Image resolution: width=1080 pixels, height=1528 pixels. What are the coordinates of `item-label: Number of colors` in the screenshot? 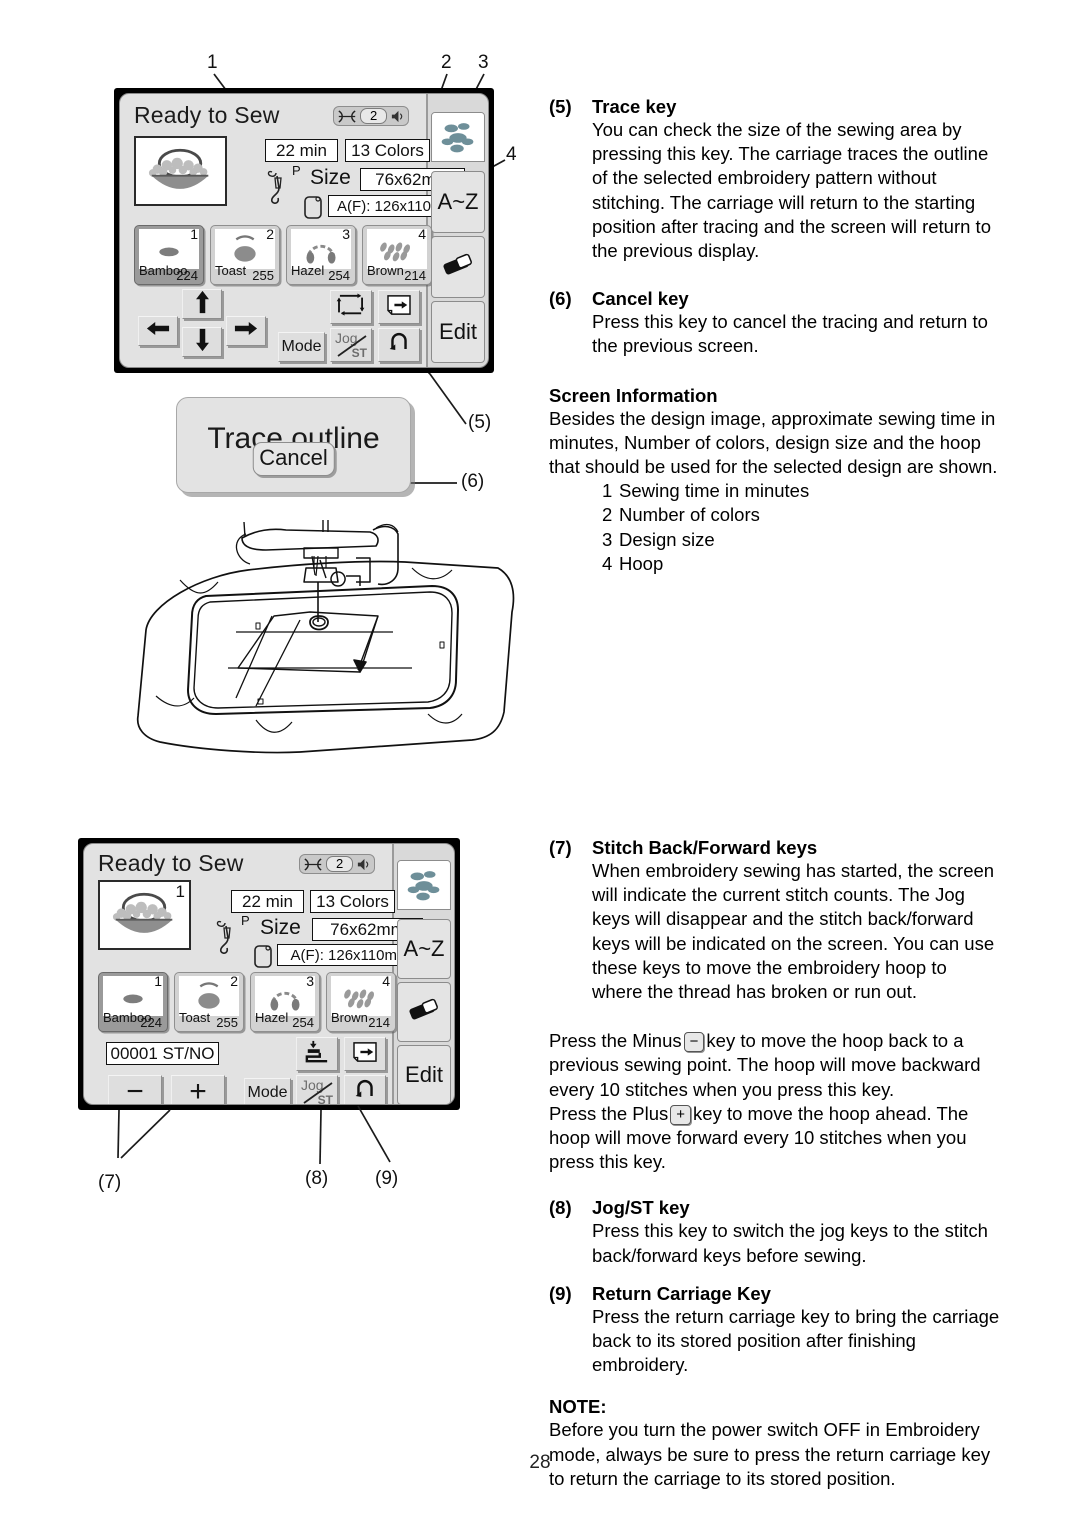 It's located at (689, 515).